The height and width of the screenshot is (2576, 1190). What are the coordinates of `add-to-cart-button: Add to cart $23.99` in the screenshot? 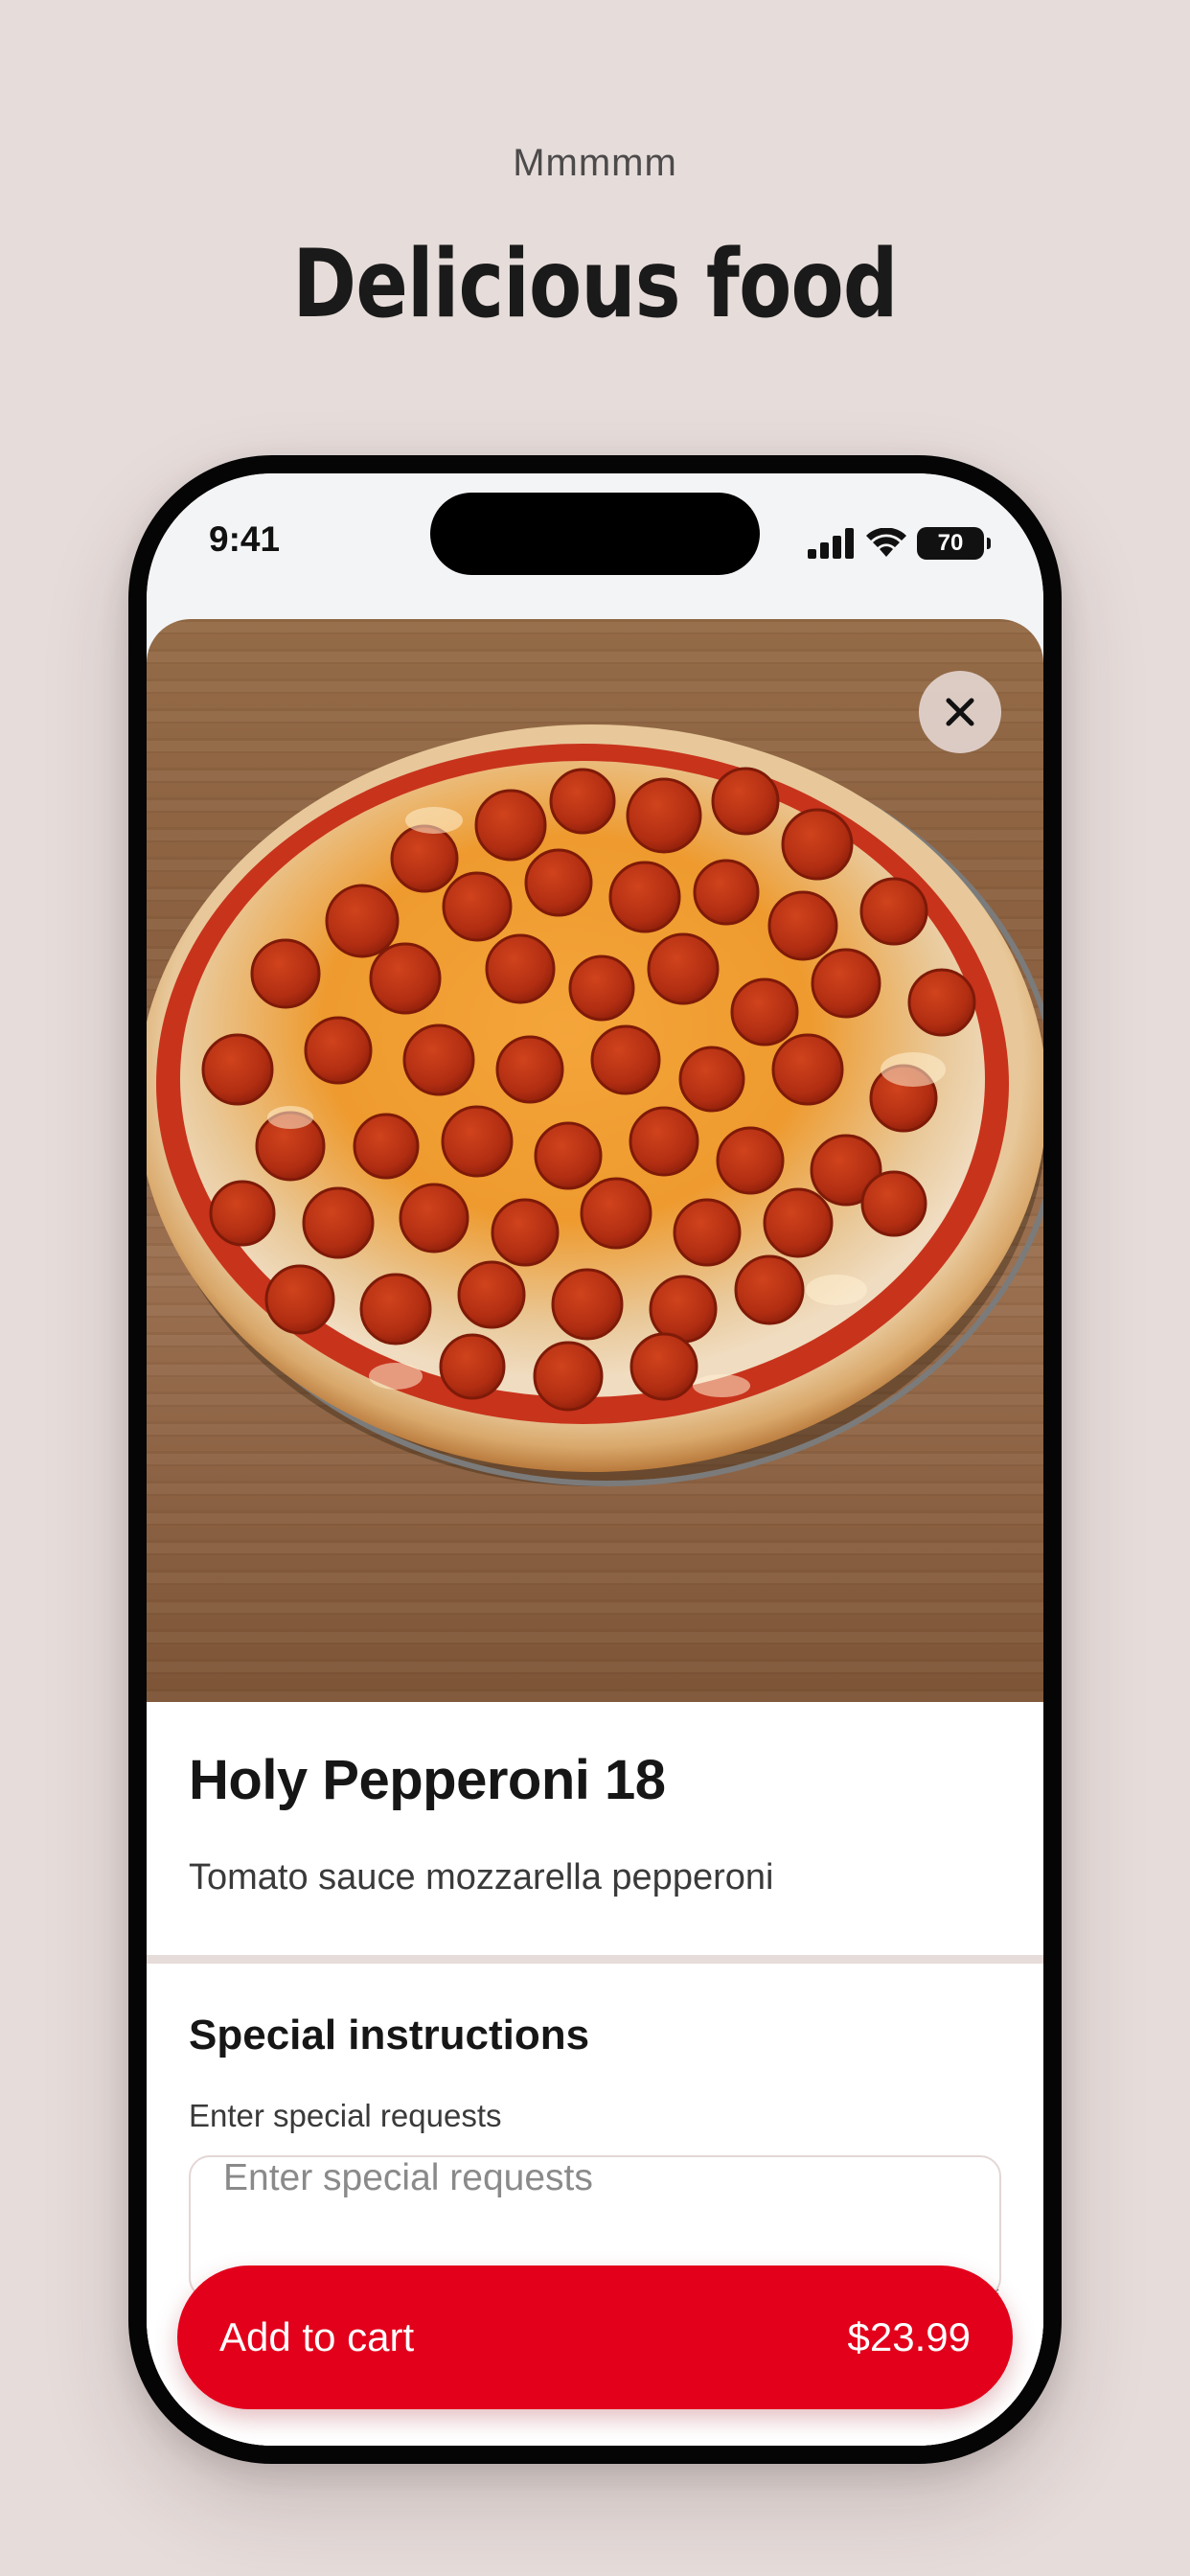 It's located at (595, 2337).